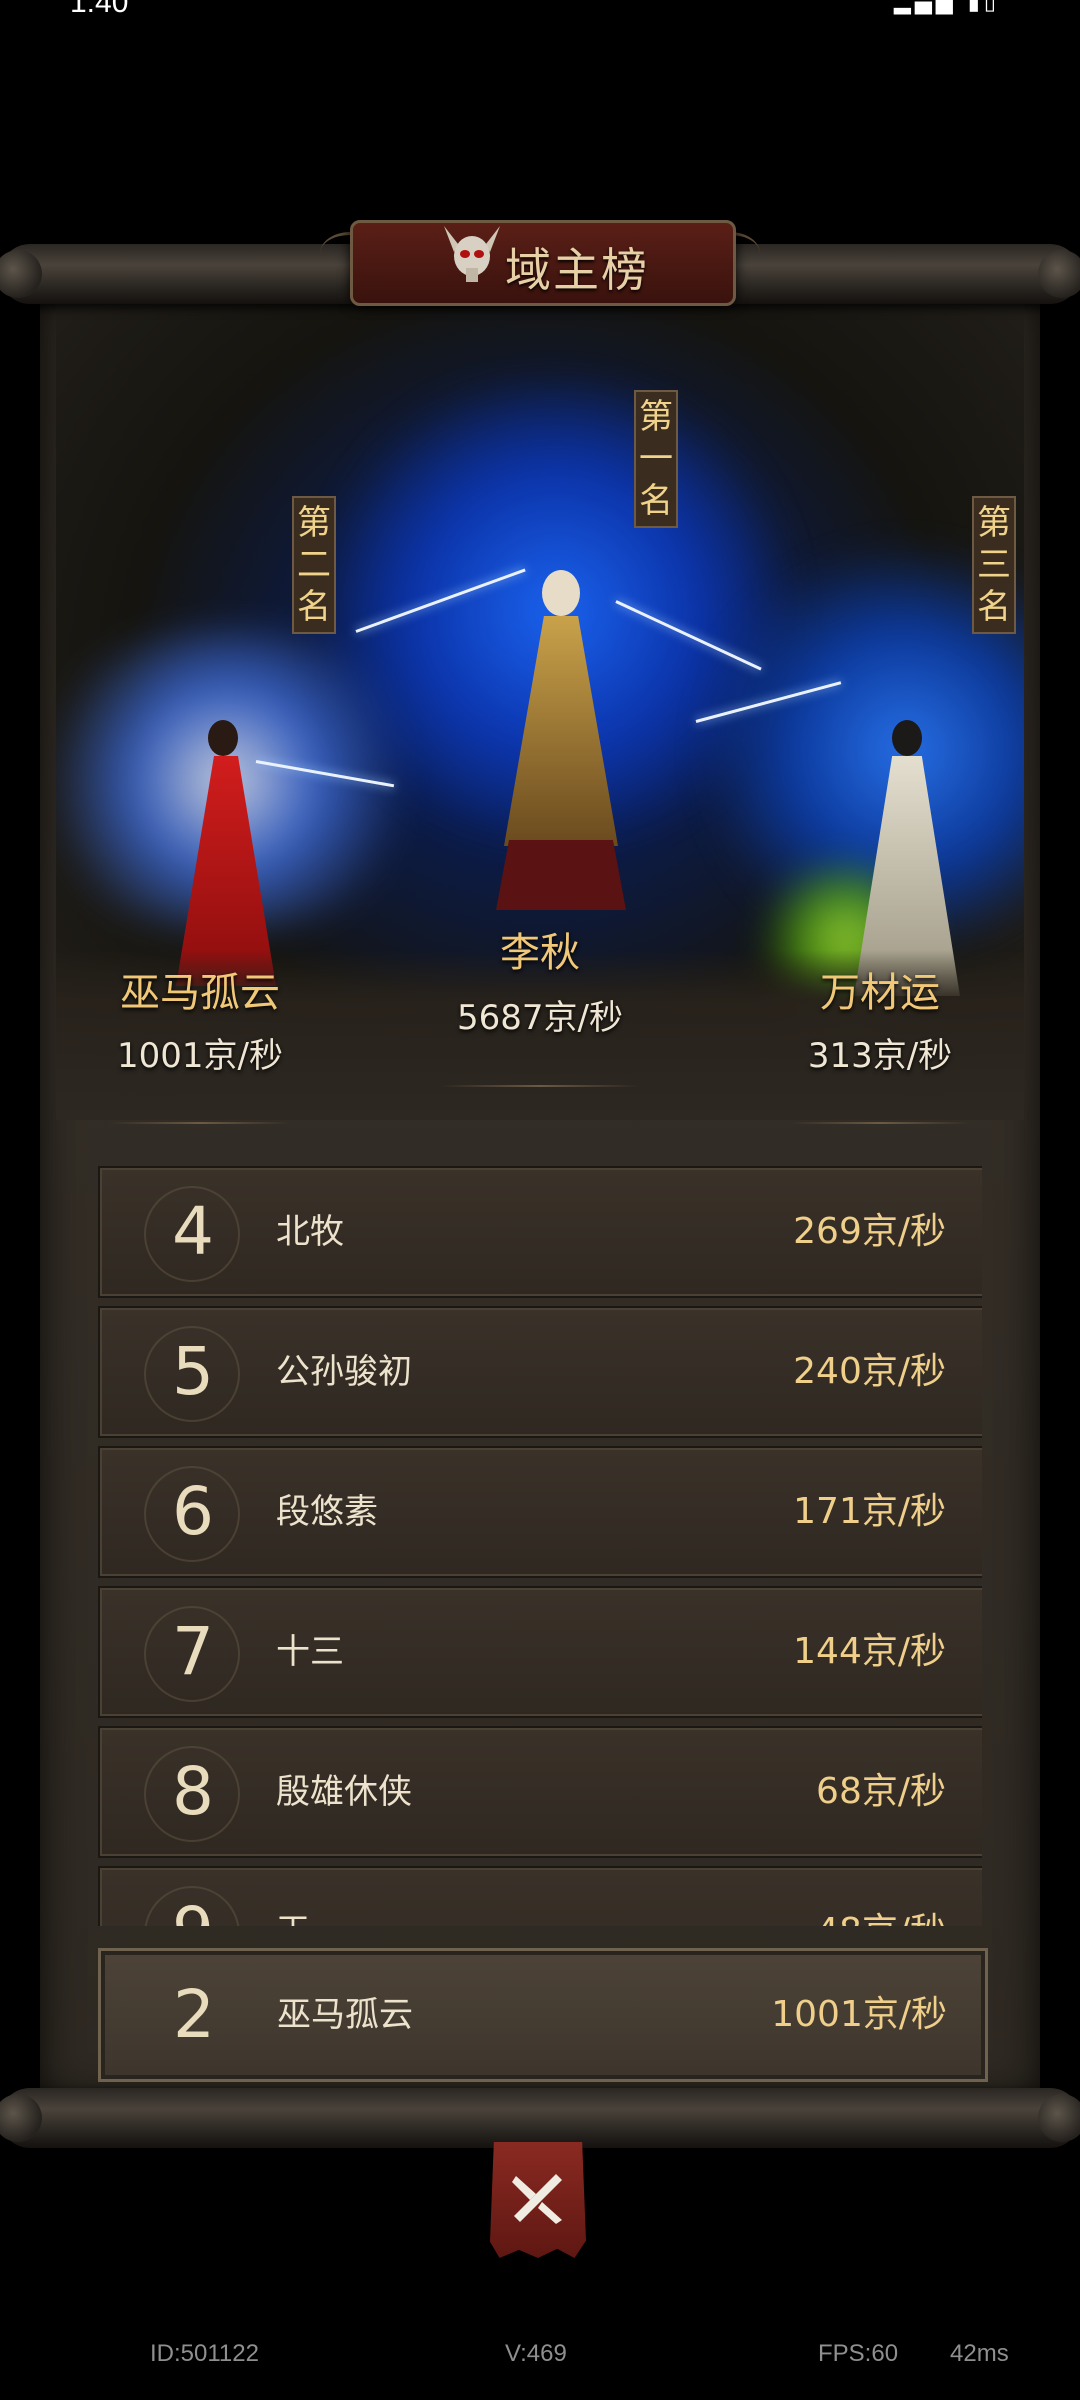 This screenshot has width=1080, height=2400. What do you see at coordinates (200, 1056) in the screenshot?
I see `second-place-score: 1001京/秒` at bounding box center [200, 1056].